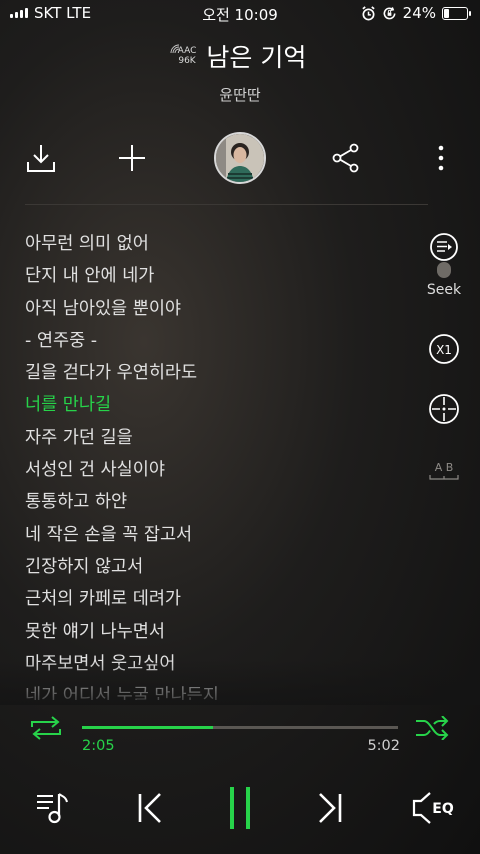 The width and height of the screenshot is (480, 854). I want to click on next-button, so click(330, 808).